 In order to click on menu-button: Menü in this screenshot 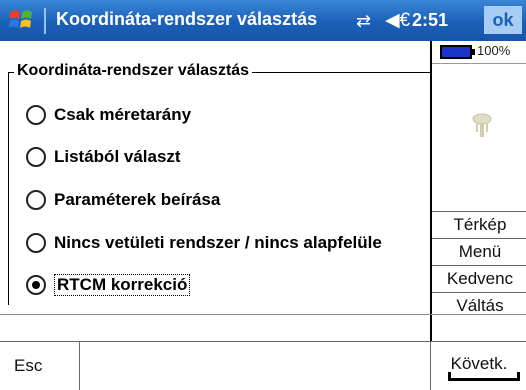, I will do `click(479, 251)`.